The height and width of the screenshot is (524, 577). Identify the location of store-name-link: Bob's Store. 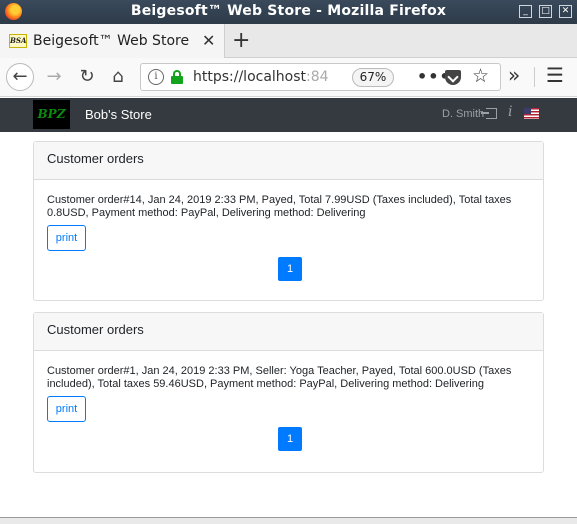
(118, 114).